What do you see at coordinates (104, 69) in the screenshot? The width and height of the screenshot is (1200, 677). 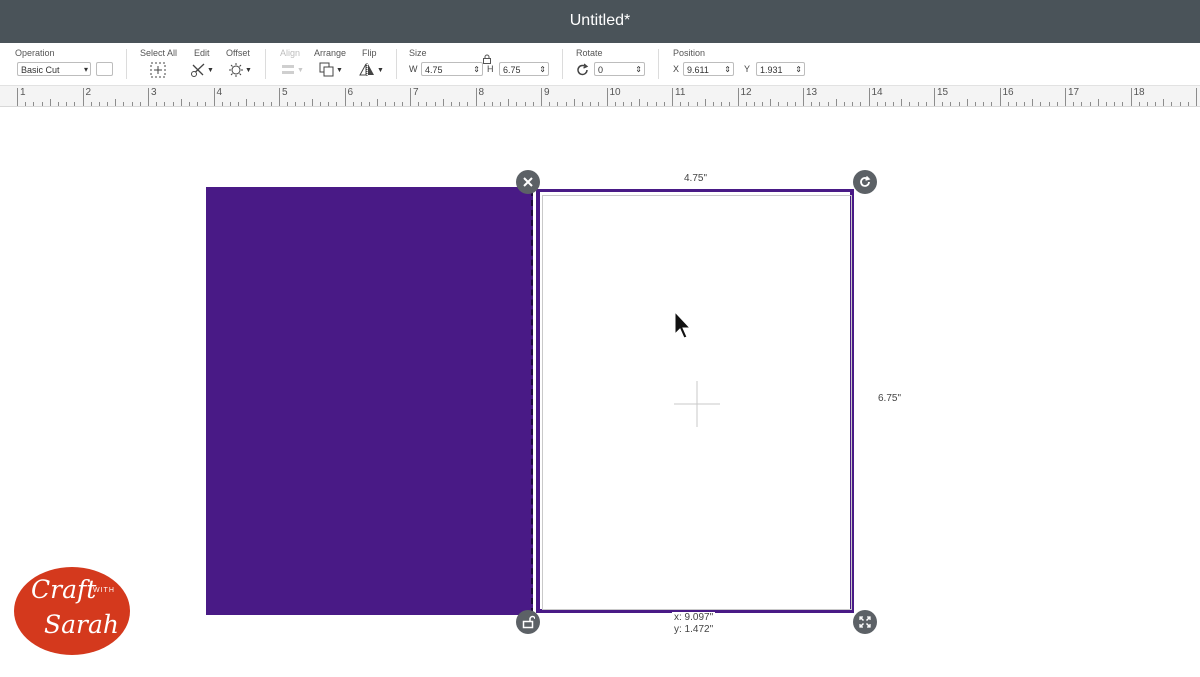 I see `operation-color-swatch` at bounding box center [104, 69].